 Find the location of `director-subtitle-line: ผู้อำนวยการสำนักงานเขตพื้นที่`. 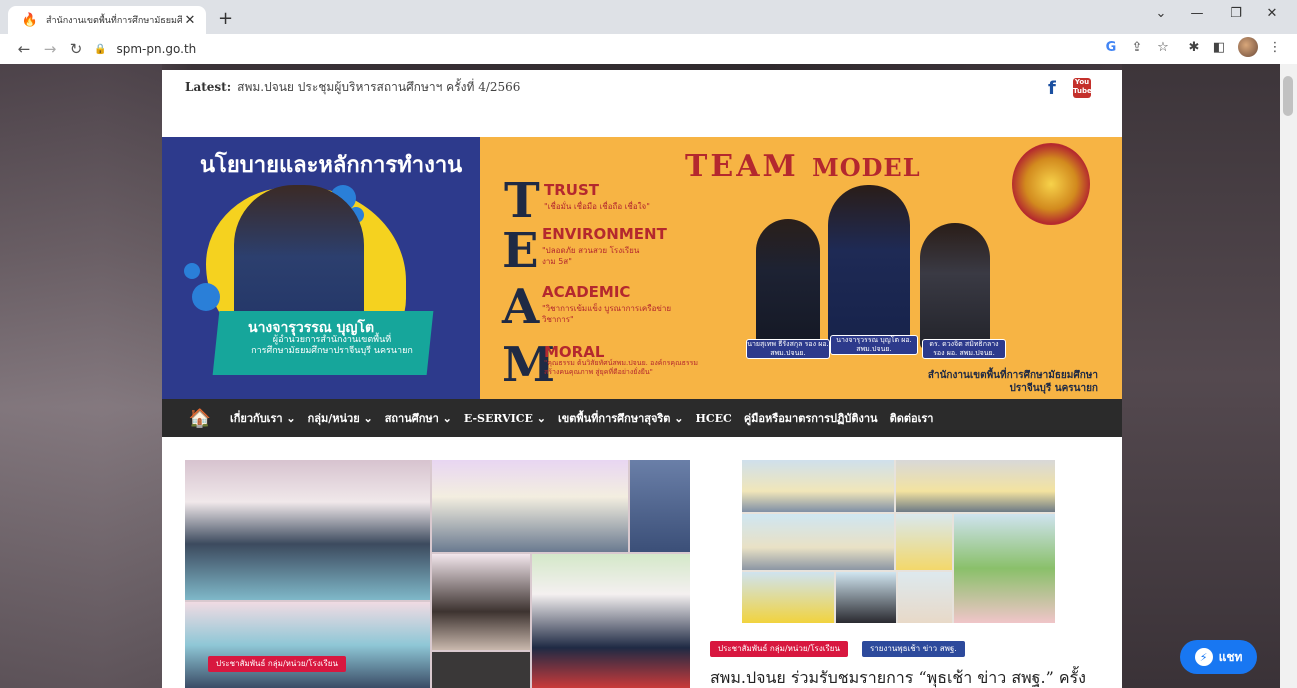

director-subtitle-line: ผู้อำนวยการสำนักงานเขตพื้นที่ is located at coordinates (332, 340).